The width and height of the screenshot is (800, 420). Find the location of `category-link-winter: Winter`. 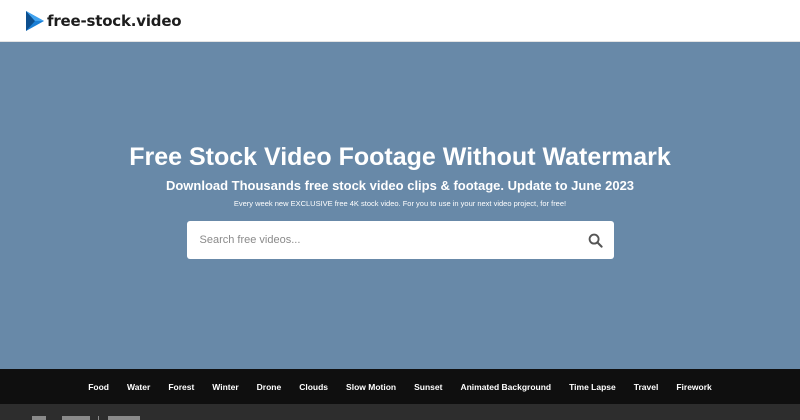

category-link-winter: Winter is located at coordinates (225, 387).